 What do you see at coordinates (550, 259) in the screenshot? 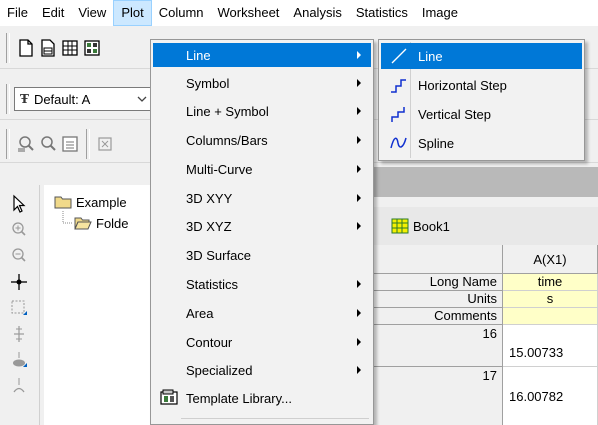
I see `column-header-a: A(X1)` at bounding box center [550, 259].